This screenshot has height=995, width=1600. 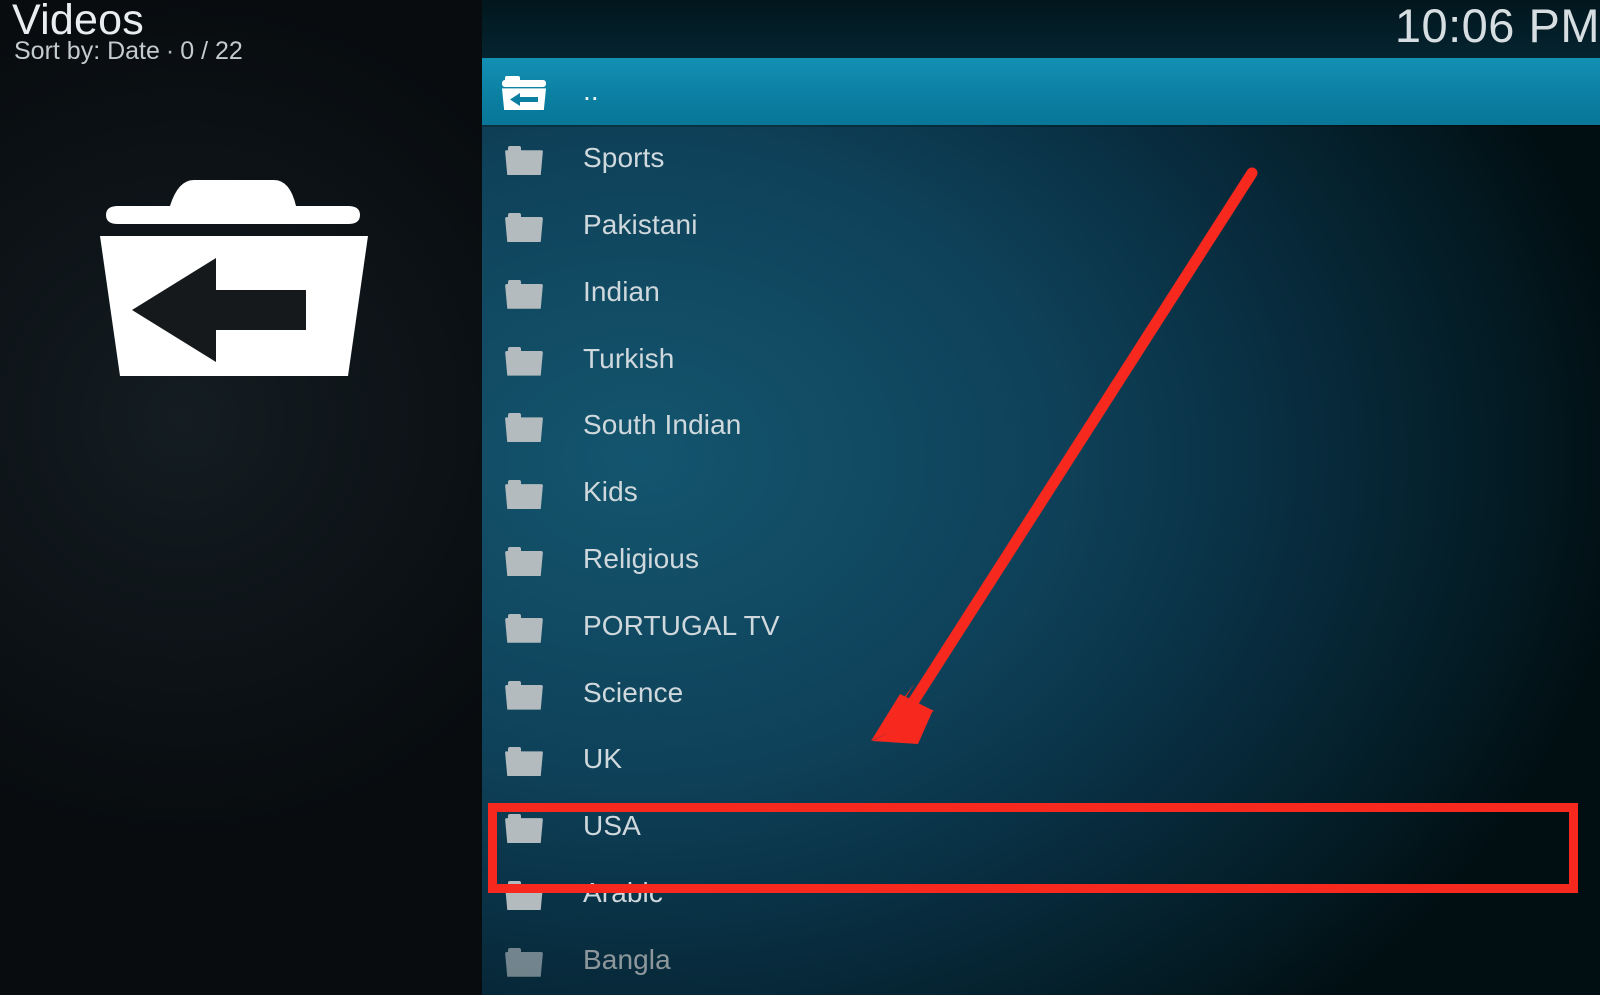 I want to click on top-status-bar: 10:06 PM, so click(x=1041, y=29).